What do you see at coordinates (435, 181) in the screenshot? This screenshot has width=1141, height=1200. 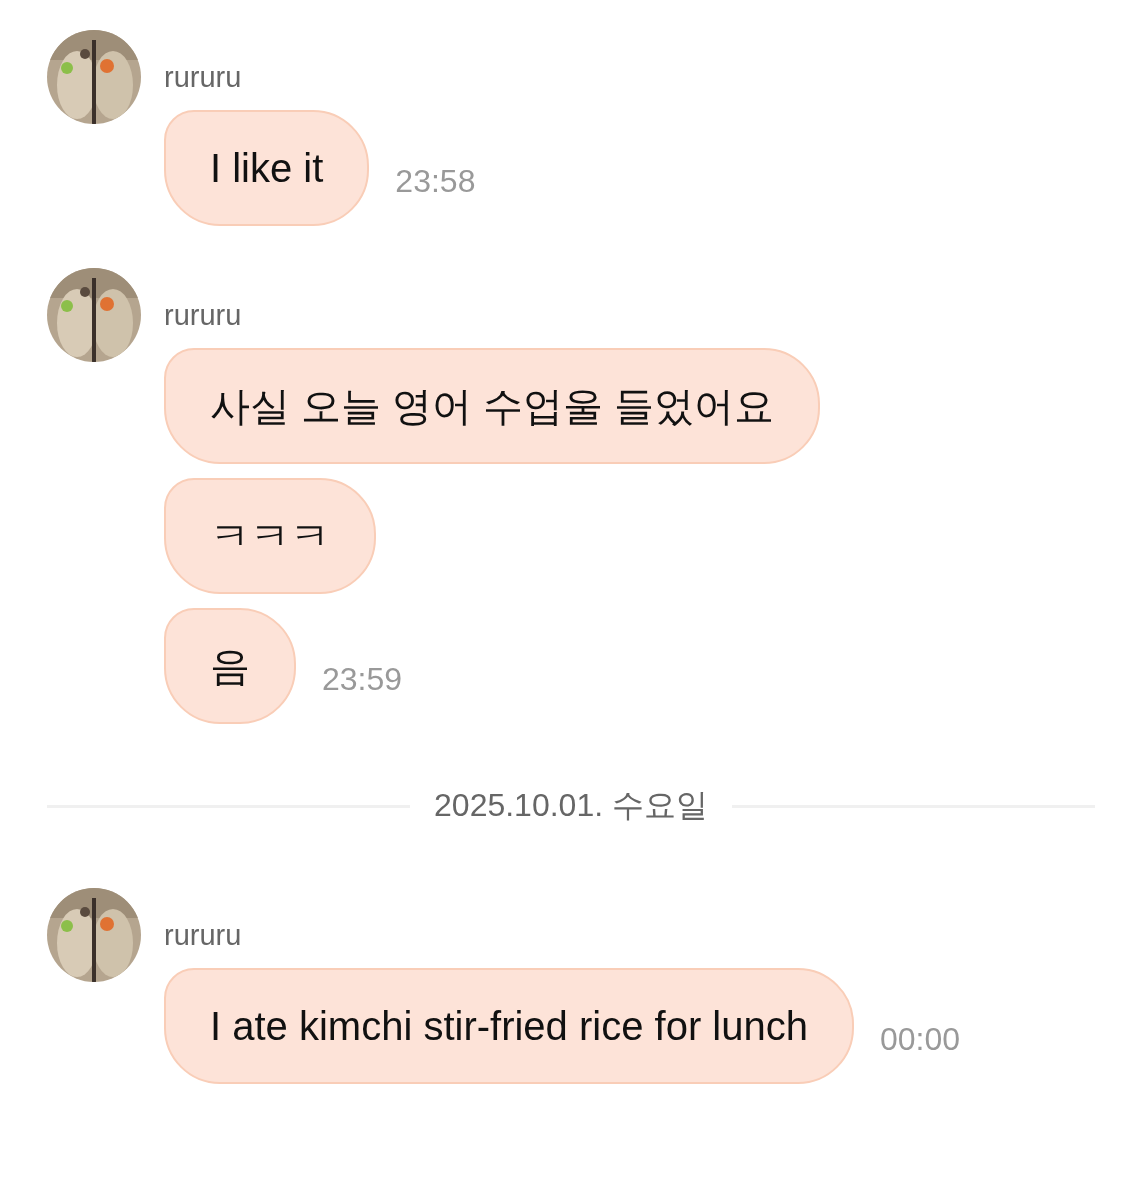 I see `message-time: 23:58` at bounding box center [435, 181].